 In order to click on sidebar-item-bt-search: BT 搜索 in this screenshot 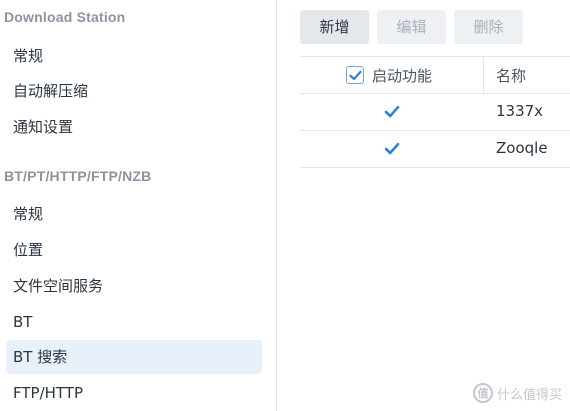, I will do `click(134, 357)`.